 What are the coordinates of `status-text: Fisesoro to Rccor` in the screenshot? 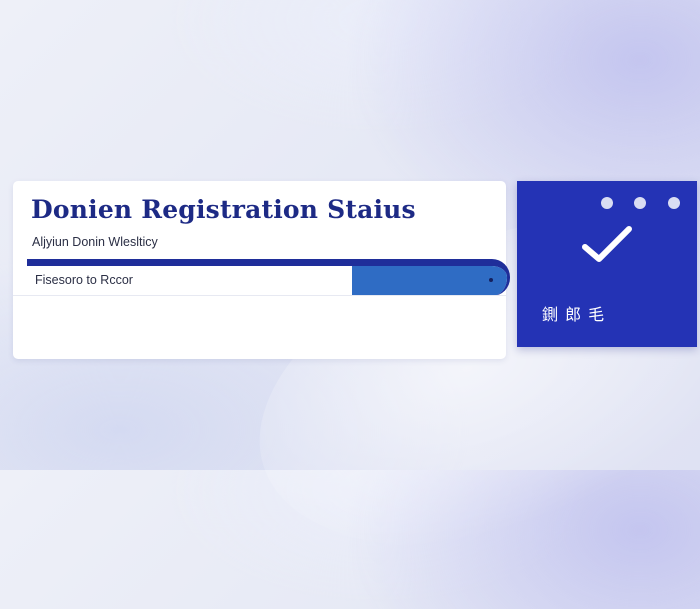 It's located at (84, 280).